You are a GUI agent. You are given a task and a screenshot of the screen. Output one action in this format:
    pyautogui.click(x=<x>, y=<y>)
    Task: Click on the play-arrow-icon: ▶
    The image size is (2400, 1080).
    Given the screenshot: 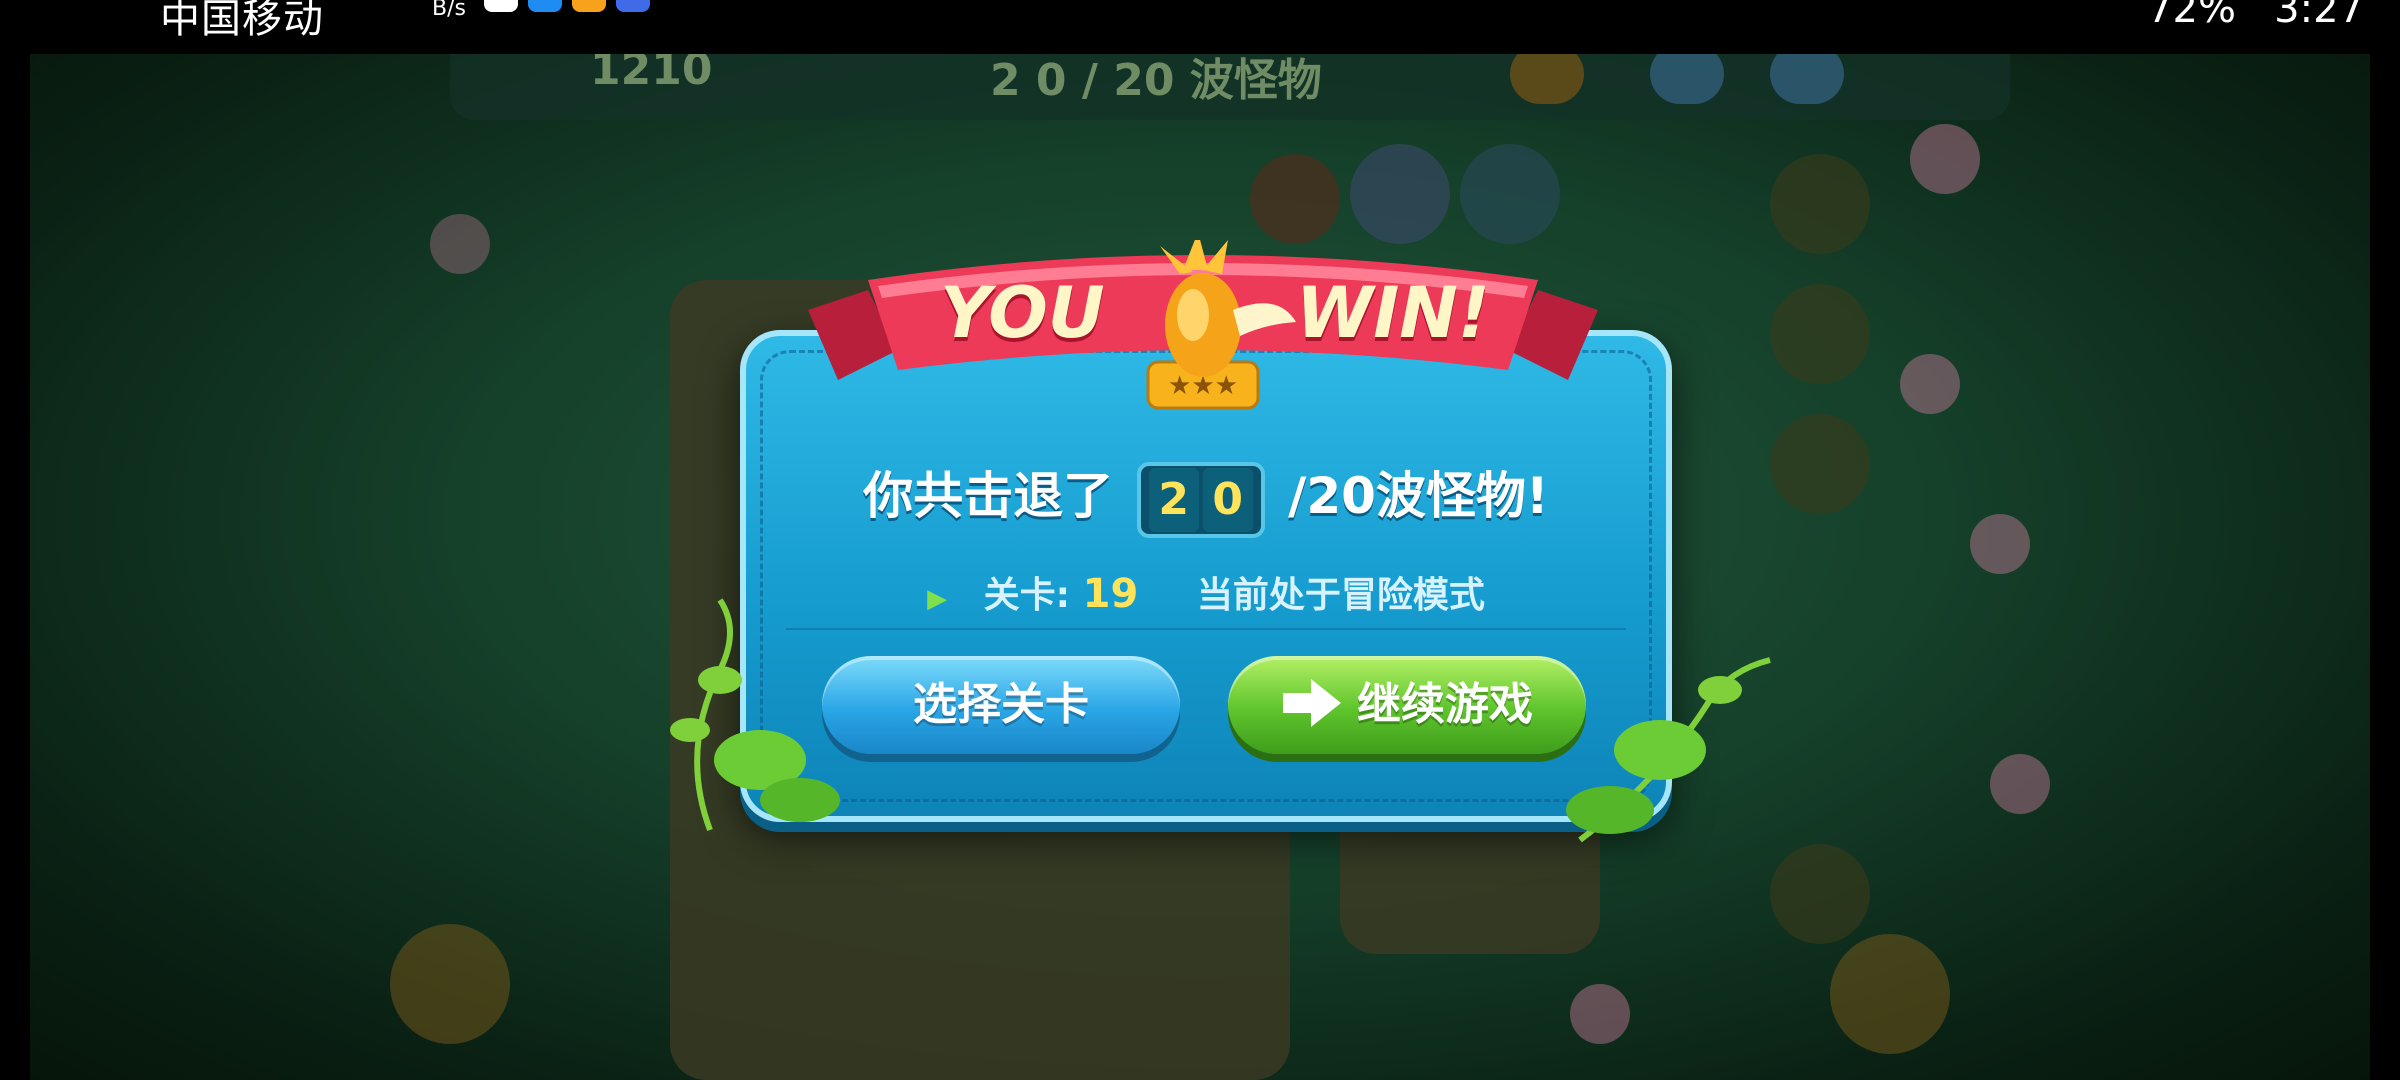 What is the action you would take?
    pyautogui.click(x=937, y=599)
    